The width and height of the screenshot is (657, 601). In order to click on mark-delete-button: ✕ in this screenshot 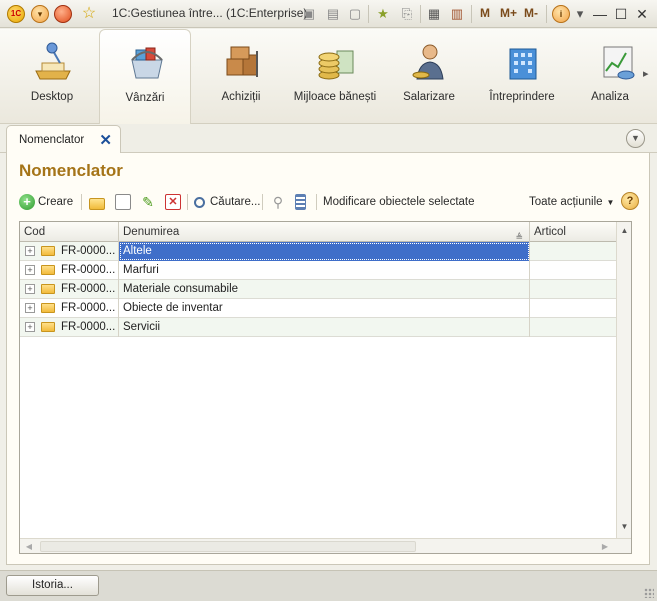, I will do `click(174, 202)`.